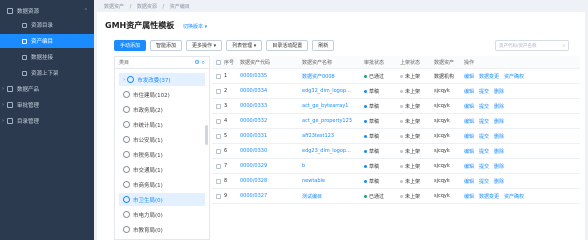 The height and width of the screenshot is (240, 588). I want to click on asset-name-link: 测试编目, so click(333, 196).